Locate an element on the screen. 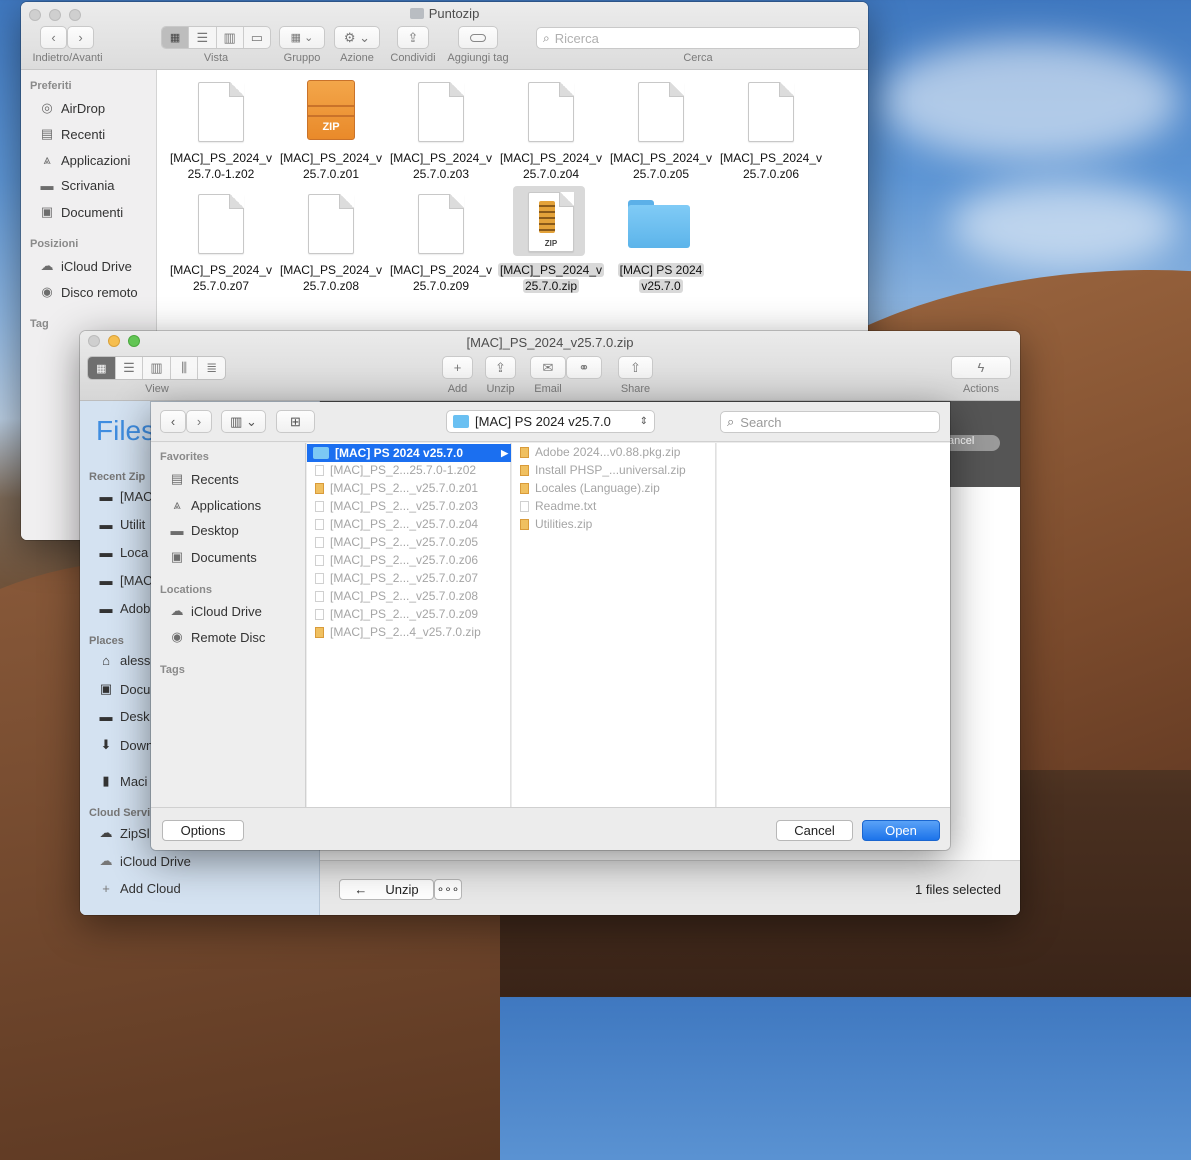 The image size is (1191, 1160). column-row: Readme.txt is located at coordinates (558, 506).